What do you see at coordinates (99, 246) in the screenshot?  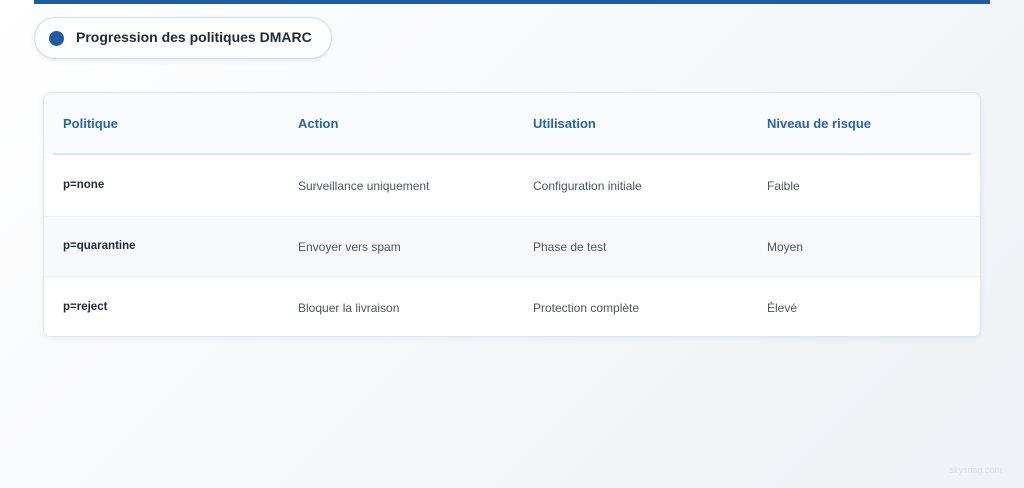 I see `policy-cell: p=quarantine` at bounding box center [99, 246].